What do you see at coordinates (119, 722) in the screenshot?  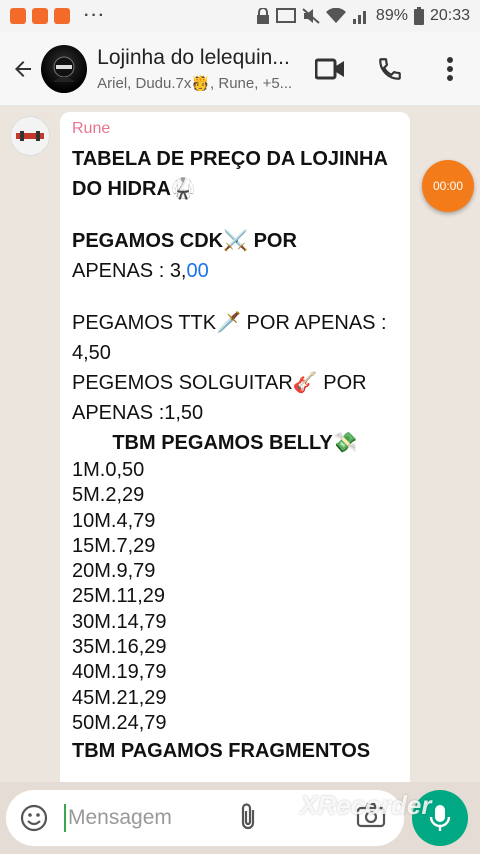 I see `list-item: 50M.24,79` at bounding box center [119, 722].